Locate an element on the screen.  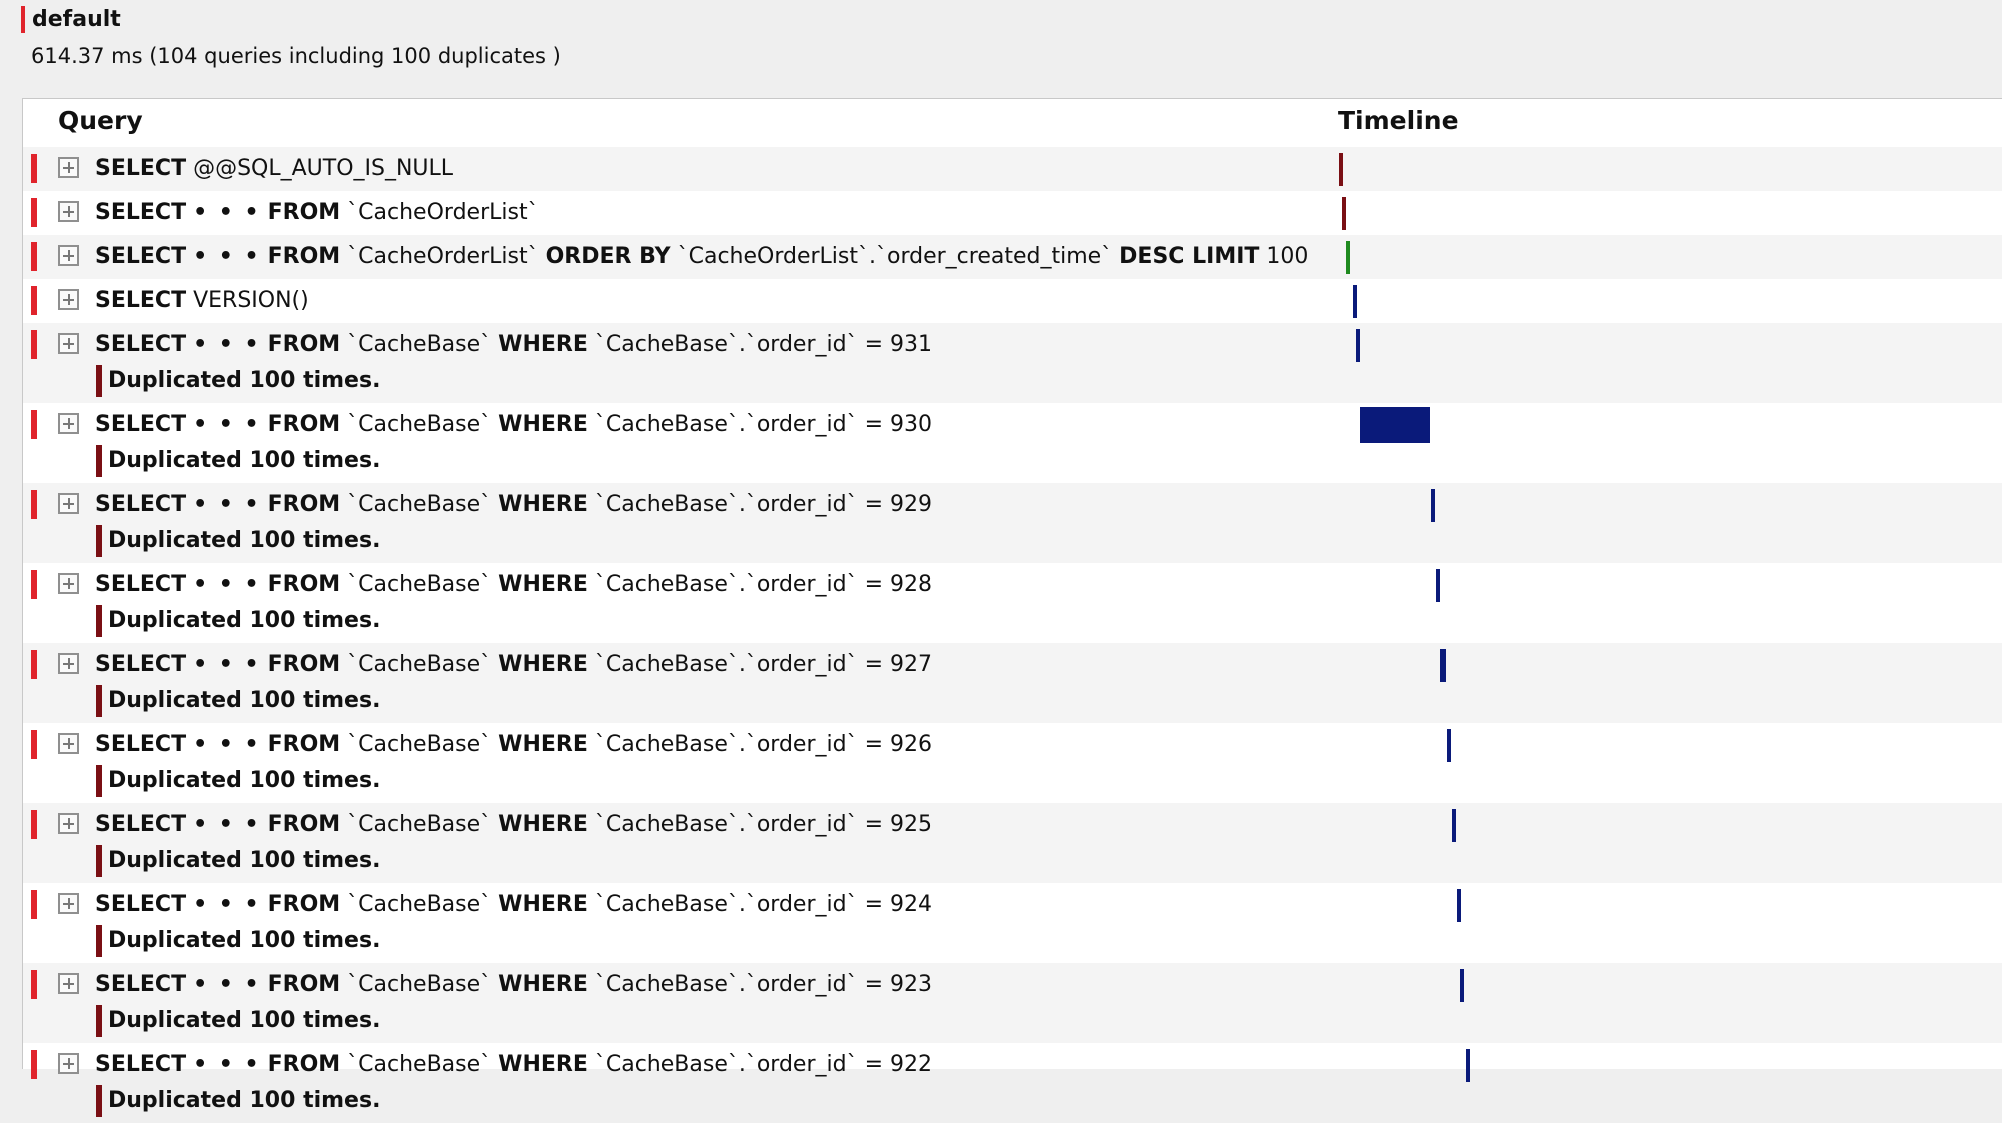
where-value: 926 is located at coordinates (911, 744).